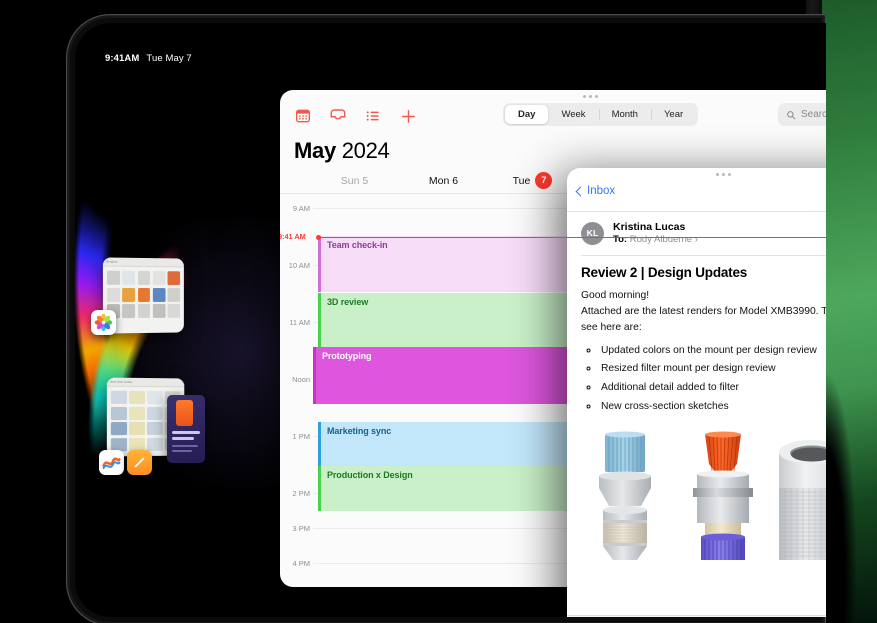 Image resolution: width=877 pixels, height=623 pixels. I want to click on list-item: New cross-section sketches, so click(712, 407).